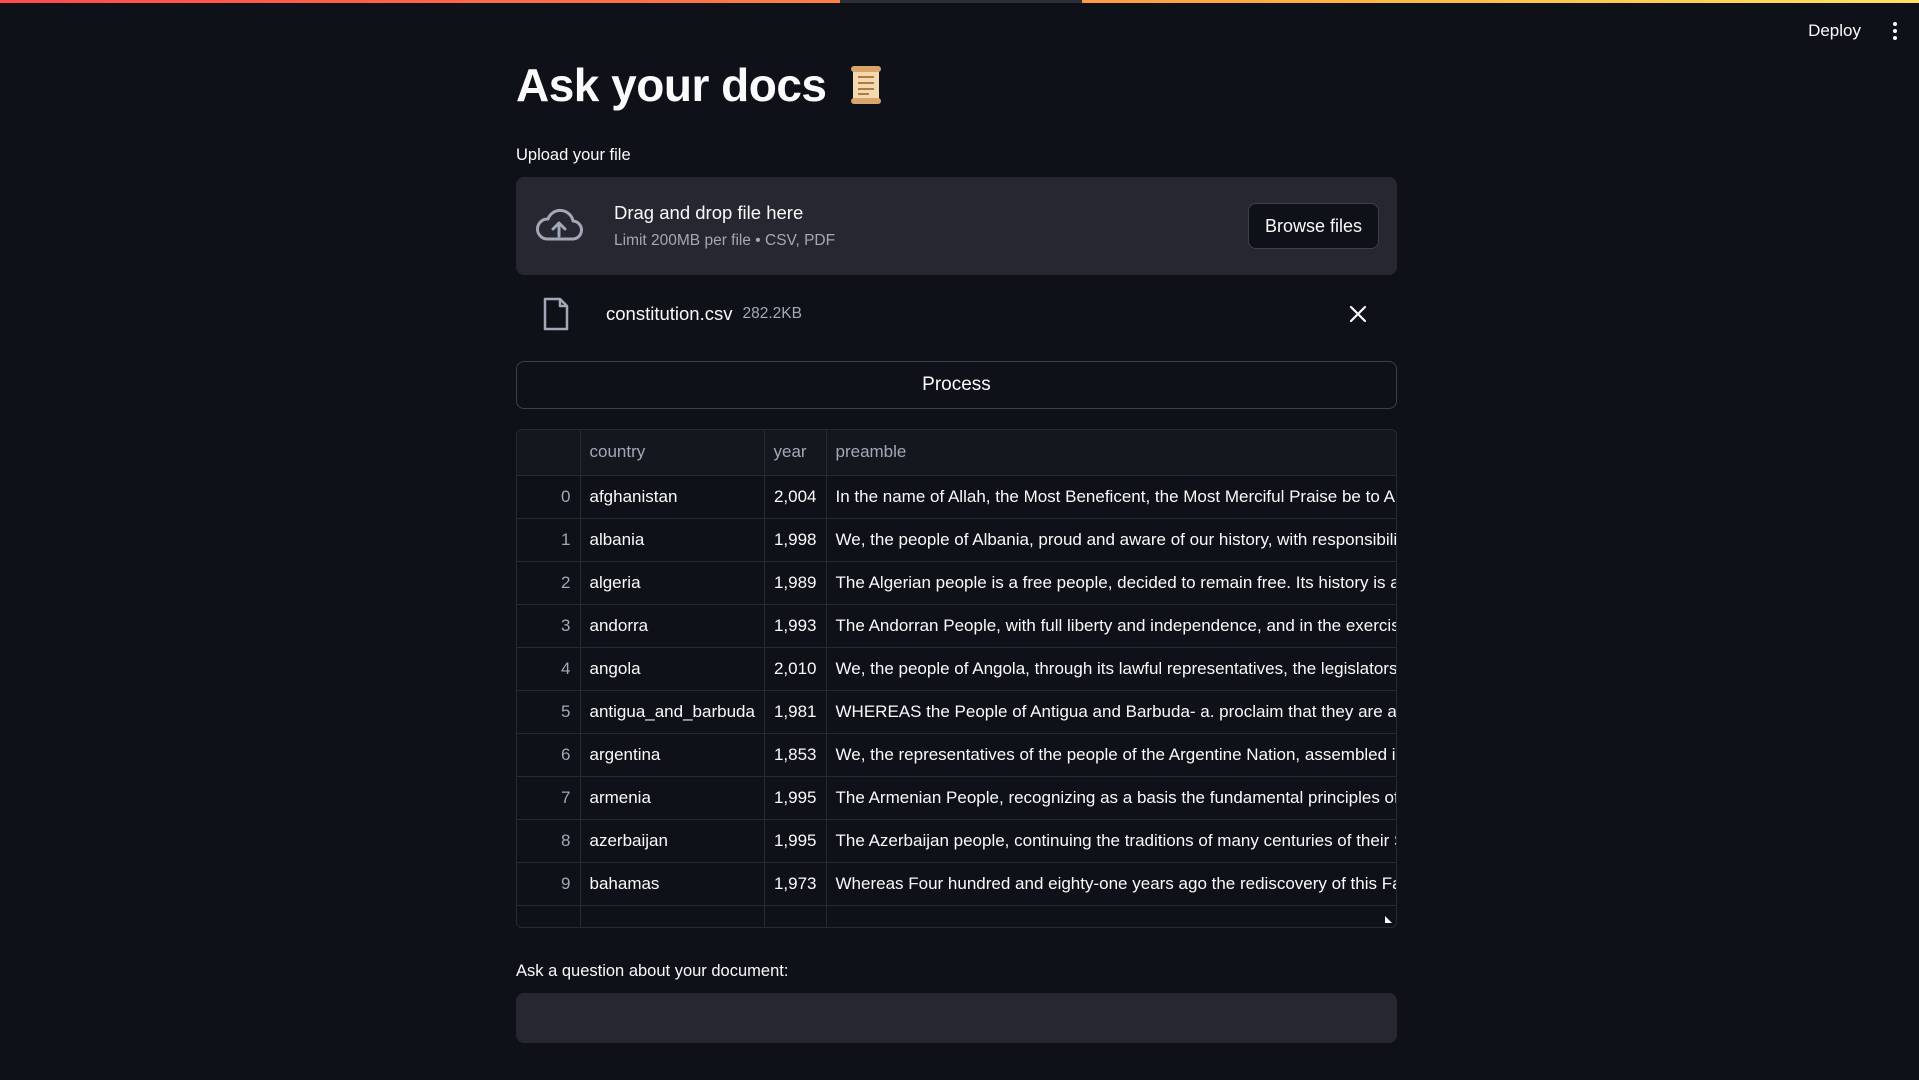 The width and height of the screenshot is (1919, 1080). I want to click on row-index: 2, so click(549, 583).